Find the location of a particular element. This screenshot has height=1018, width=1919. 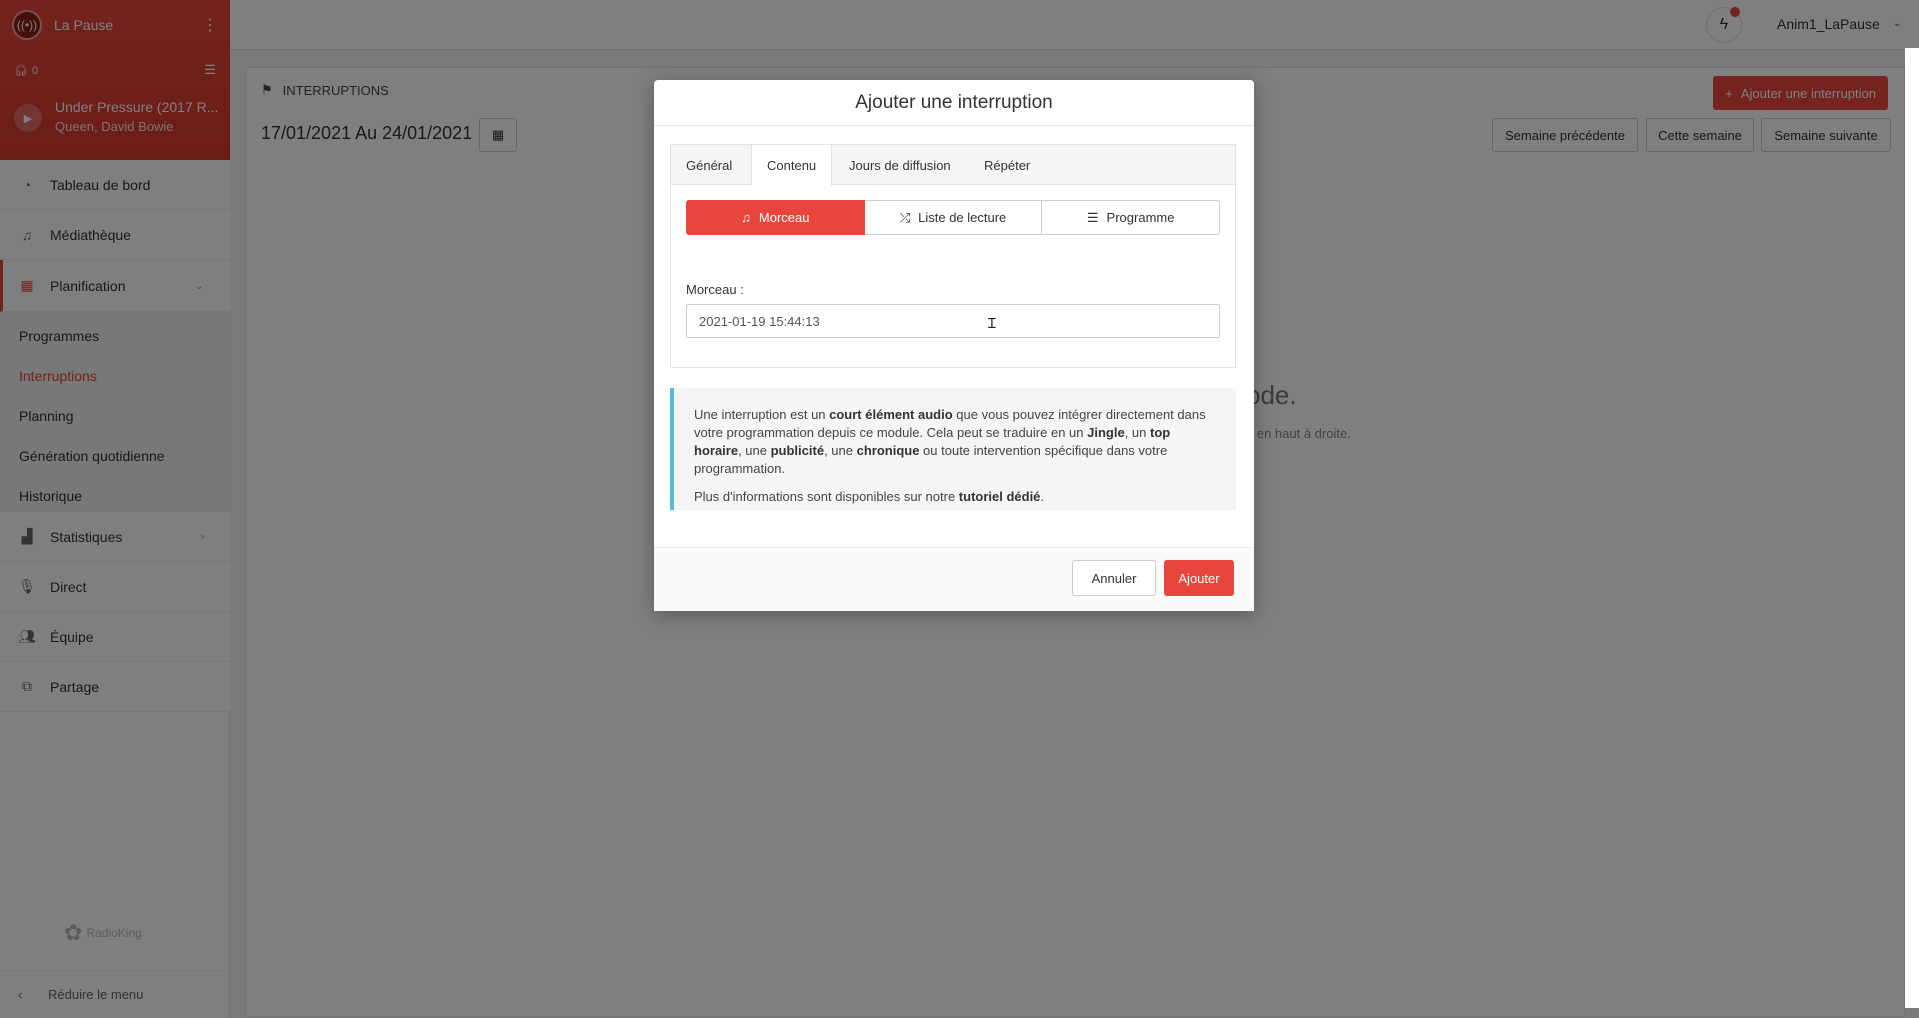

content-type-selector: ♫ Morceau ⤮ Liste de lecture ☰ Programme is located at coordinates (953, 217).